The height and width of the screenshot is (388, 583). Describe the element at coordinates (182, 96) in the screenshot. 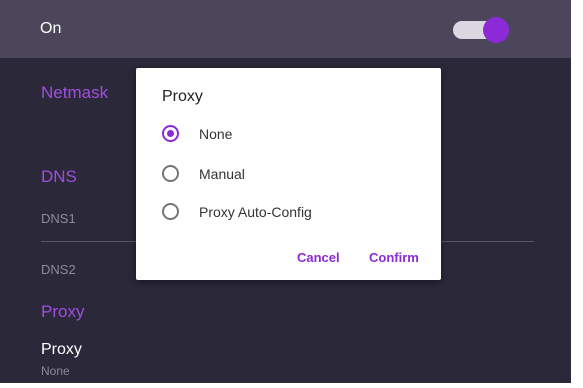

I see `dialog-title: Proxy` at that location.